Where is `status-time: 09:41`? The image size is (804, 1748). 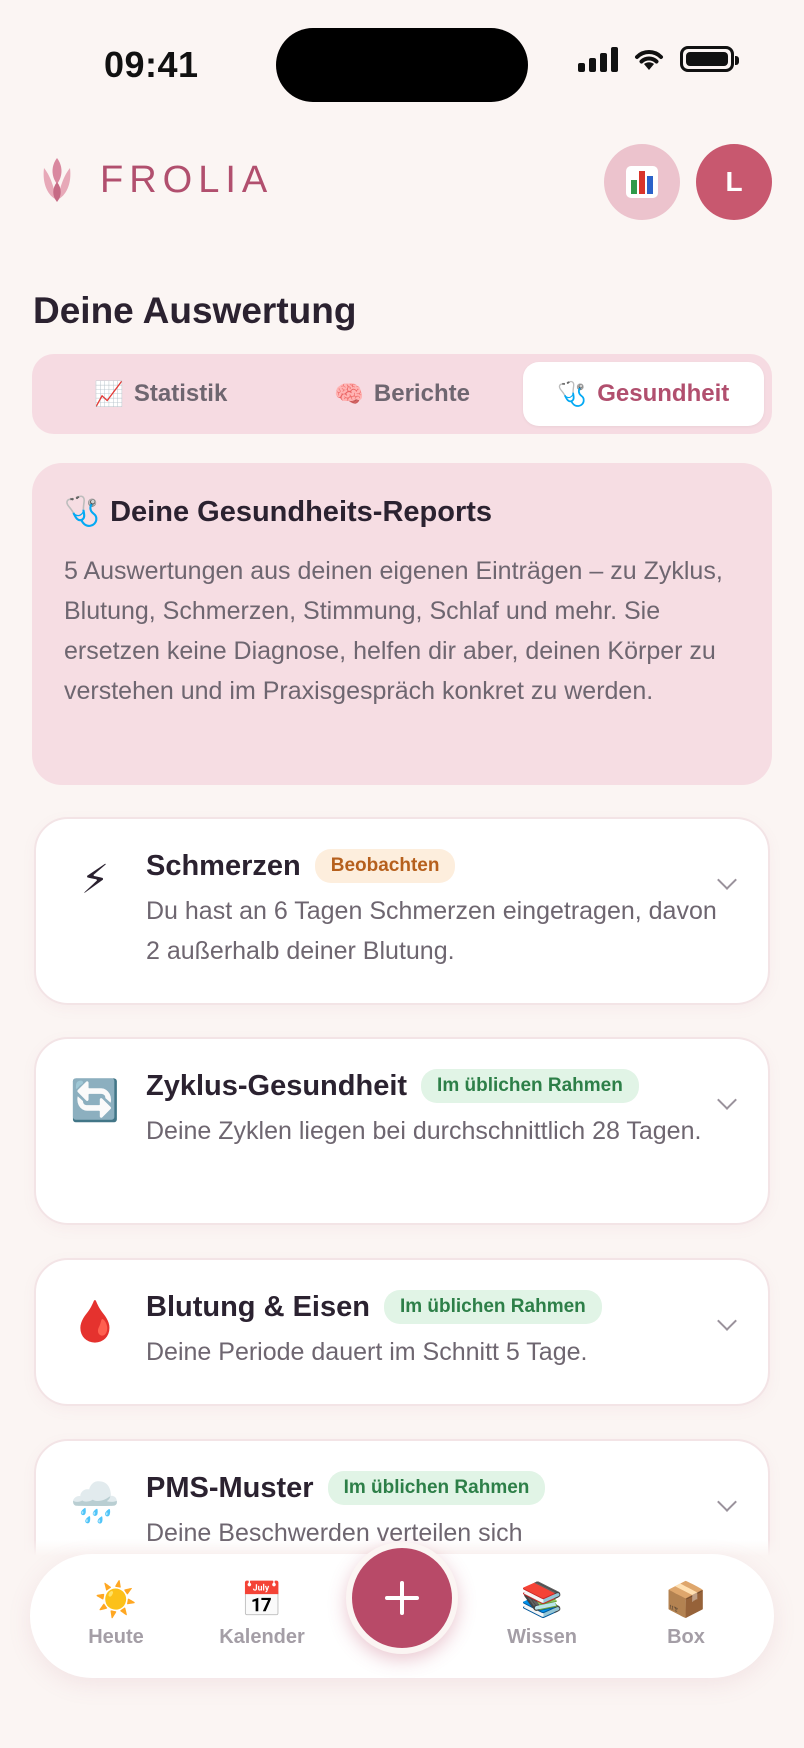
status-time: 09:41 is located at coordinates (151, 64).